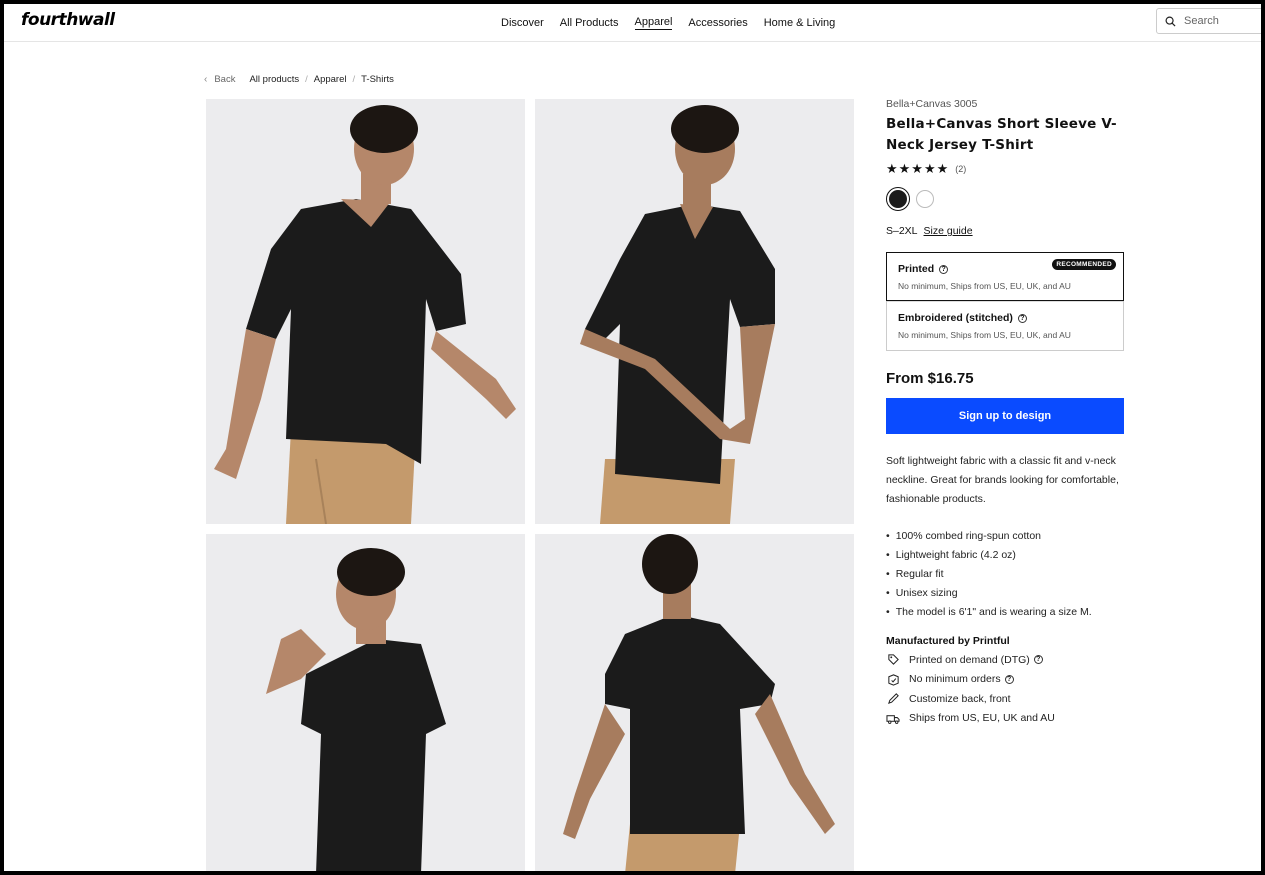 This screenshot has width=1265, height=875. What do you see at coordinates (1005, 199) in the screenshot?
I see `color-swatches` at bounding box center [1005, 199].